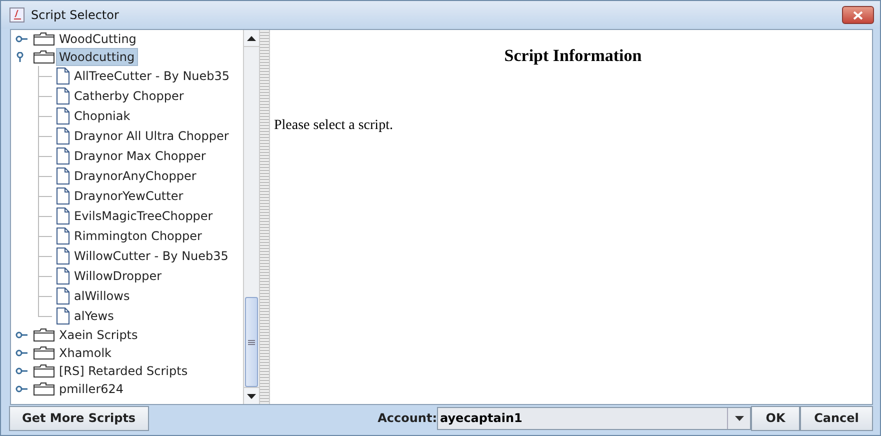 This screenshot has width=881, height=436. Describe the element at coordinates (17, 15) in the screenshot. I see `app-icon` at that location.